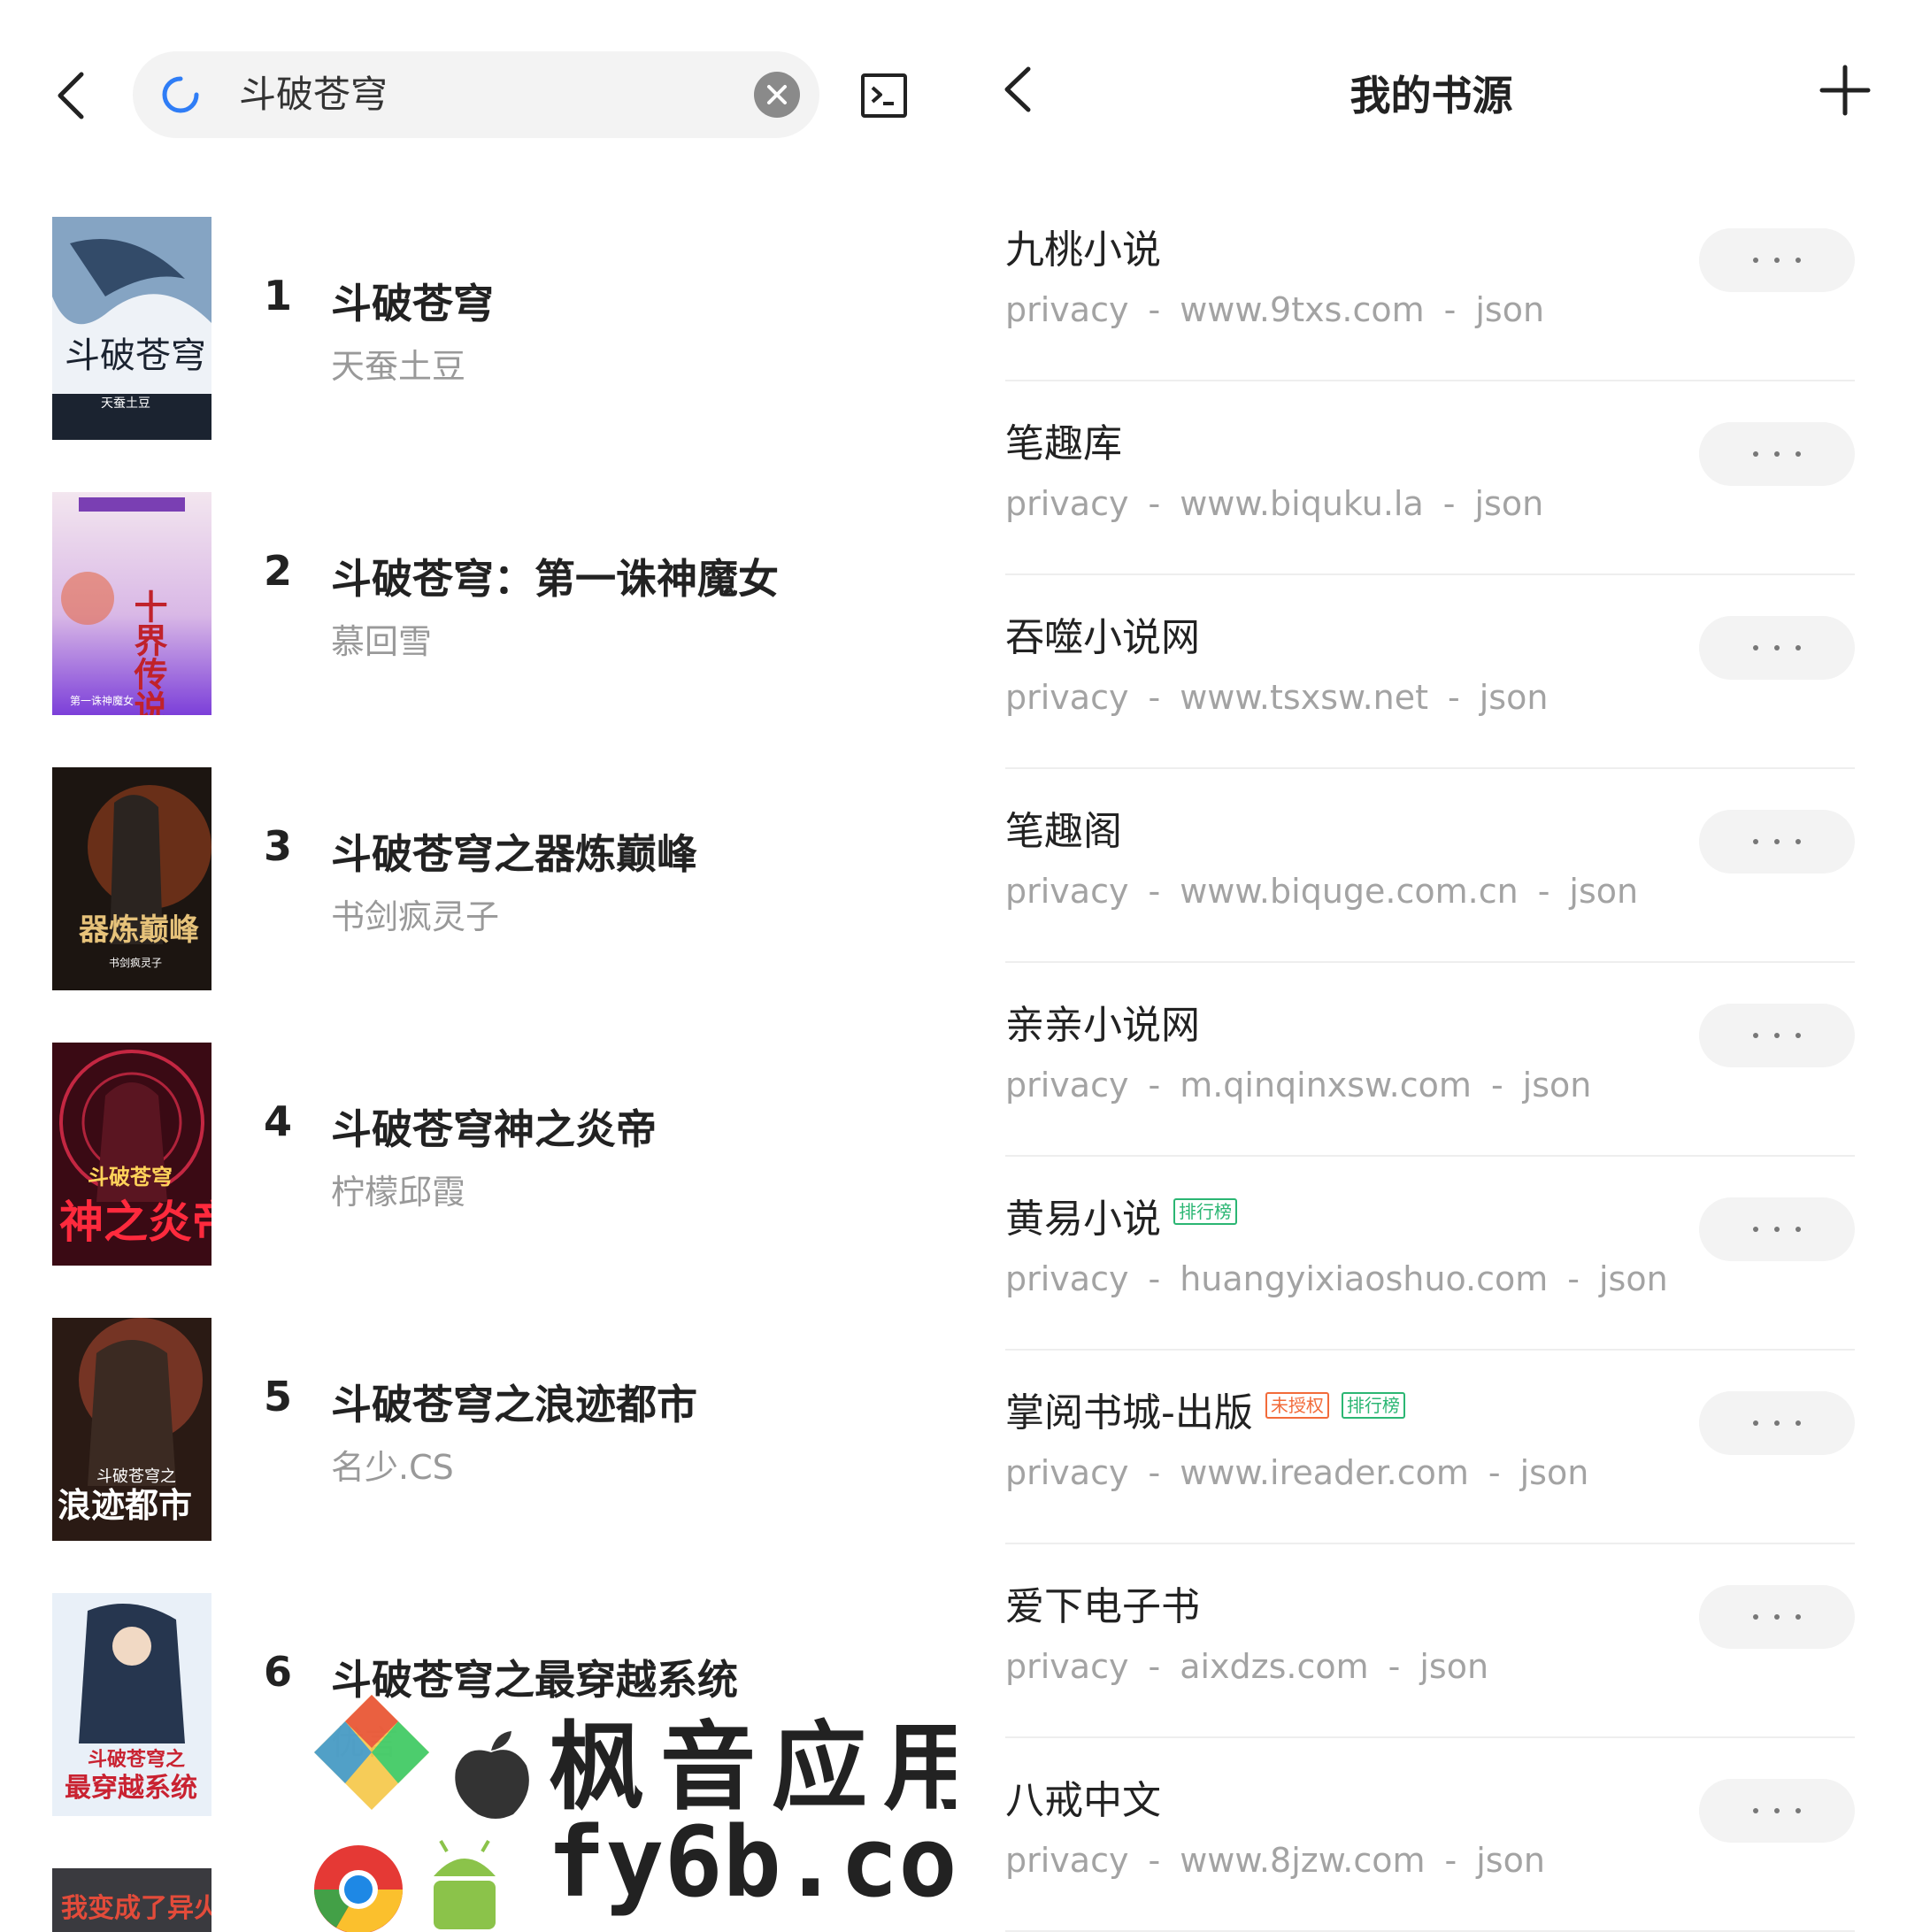 Image resolution: width=1907 pixels, height=1932 pixels. I want to click on book-author: 书剑疯灵子, so click(415, 917).